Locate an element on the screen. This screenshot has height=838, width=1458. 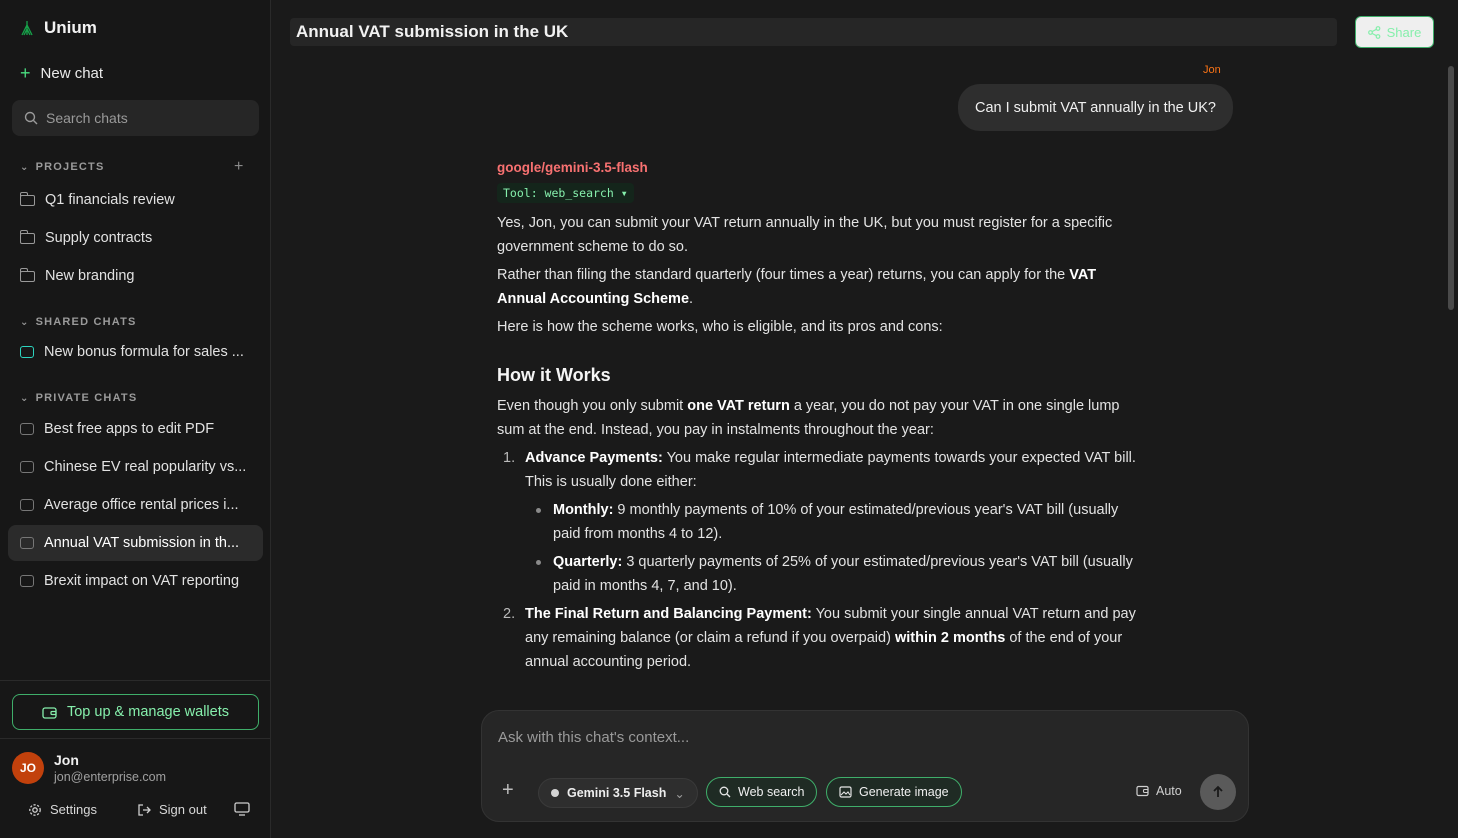
gear-icon is located at coordinates (35, 809).